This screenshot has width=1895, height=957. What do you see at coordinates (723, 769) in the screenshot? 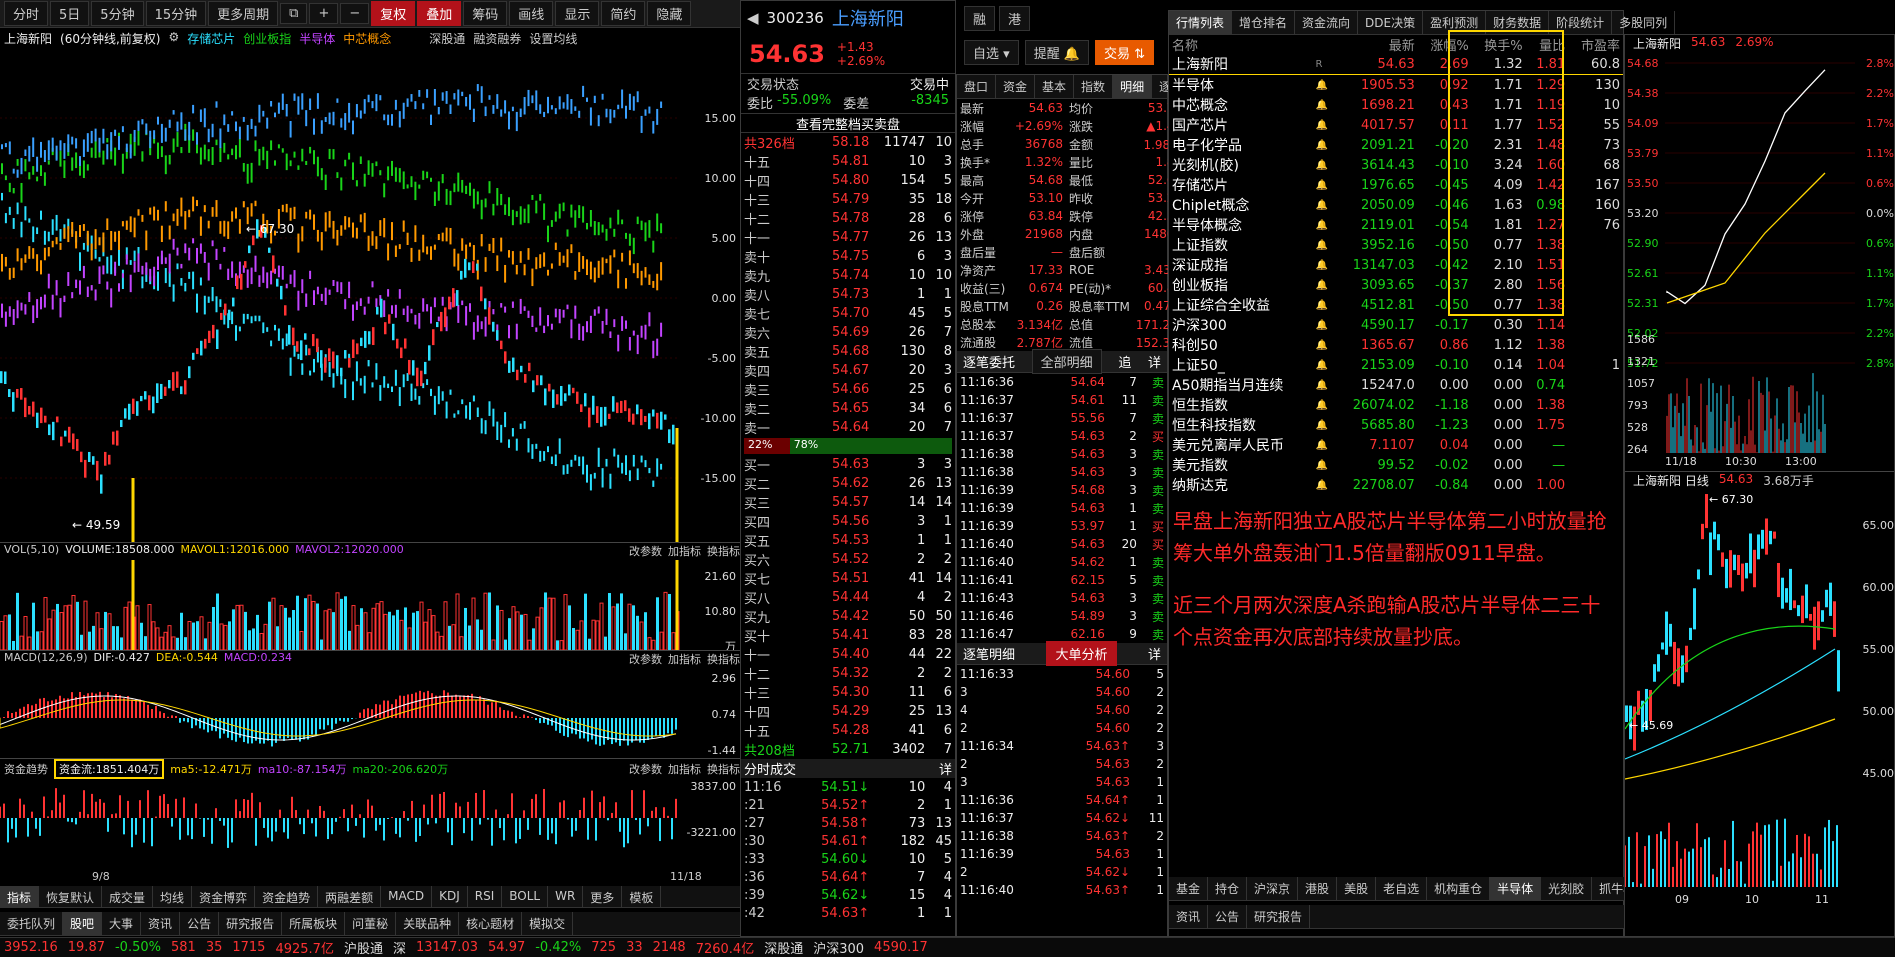
I see `fund-switch-button: 换指标` at bounding box center [723, 769].